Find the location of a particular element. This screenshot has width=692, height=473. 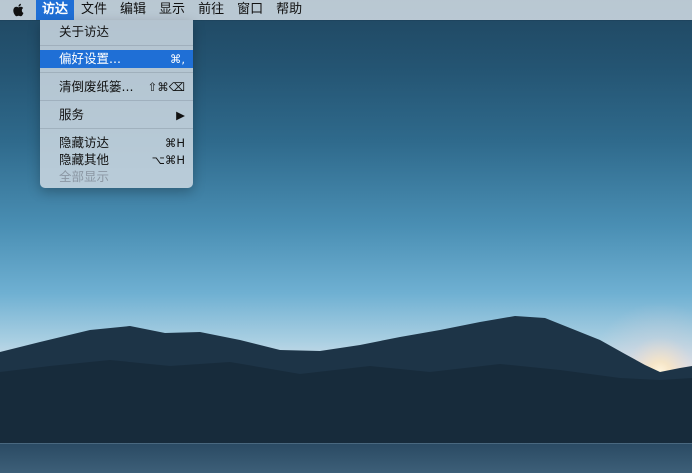

menu-item-hide-others-shortcut: ⌥⌘H is located at coordinates (168, 160).